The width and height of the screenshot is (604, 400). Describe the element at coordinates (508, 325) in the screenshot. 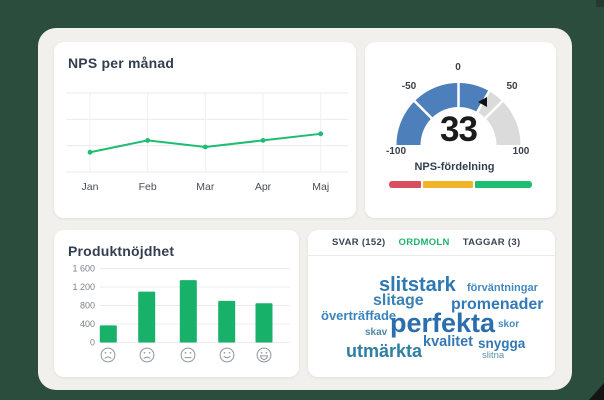

I see `wordcloud-word: skor` at that location.